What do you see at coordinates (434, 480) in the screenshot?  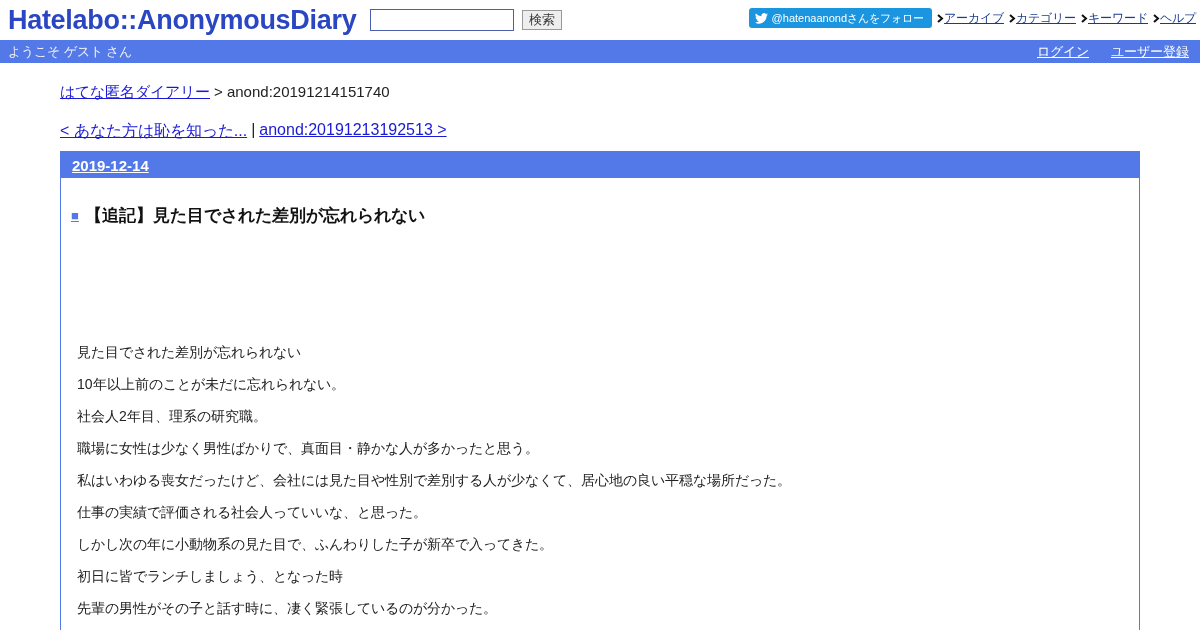 I see `body-paragraph: 私はいわゆる喪女だったけど、会社には見た目や性別で差別する人が少なくて、居心地の良い平穏な場所だった。` at bounding box center [434, 480].